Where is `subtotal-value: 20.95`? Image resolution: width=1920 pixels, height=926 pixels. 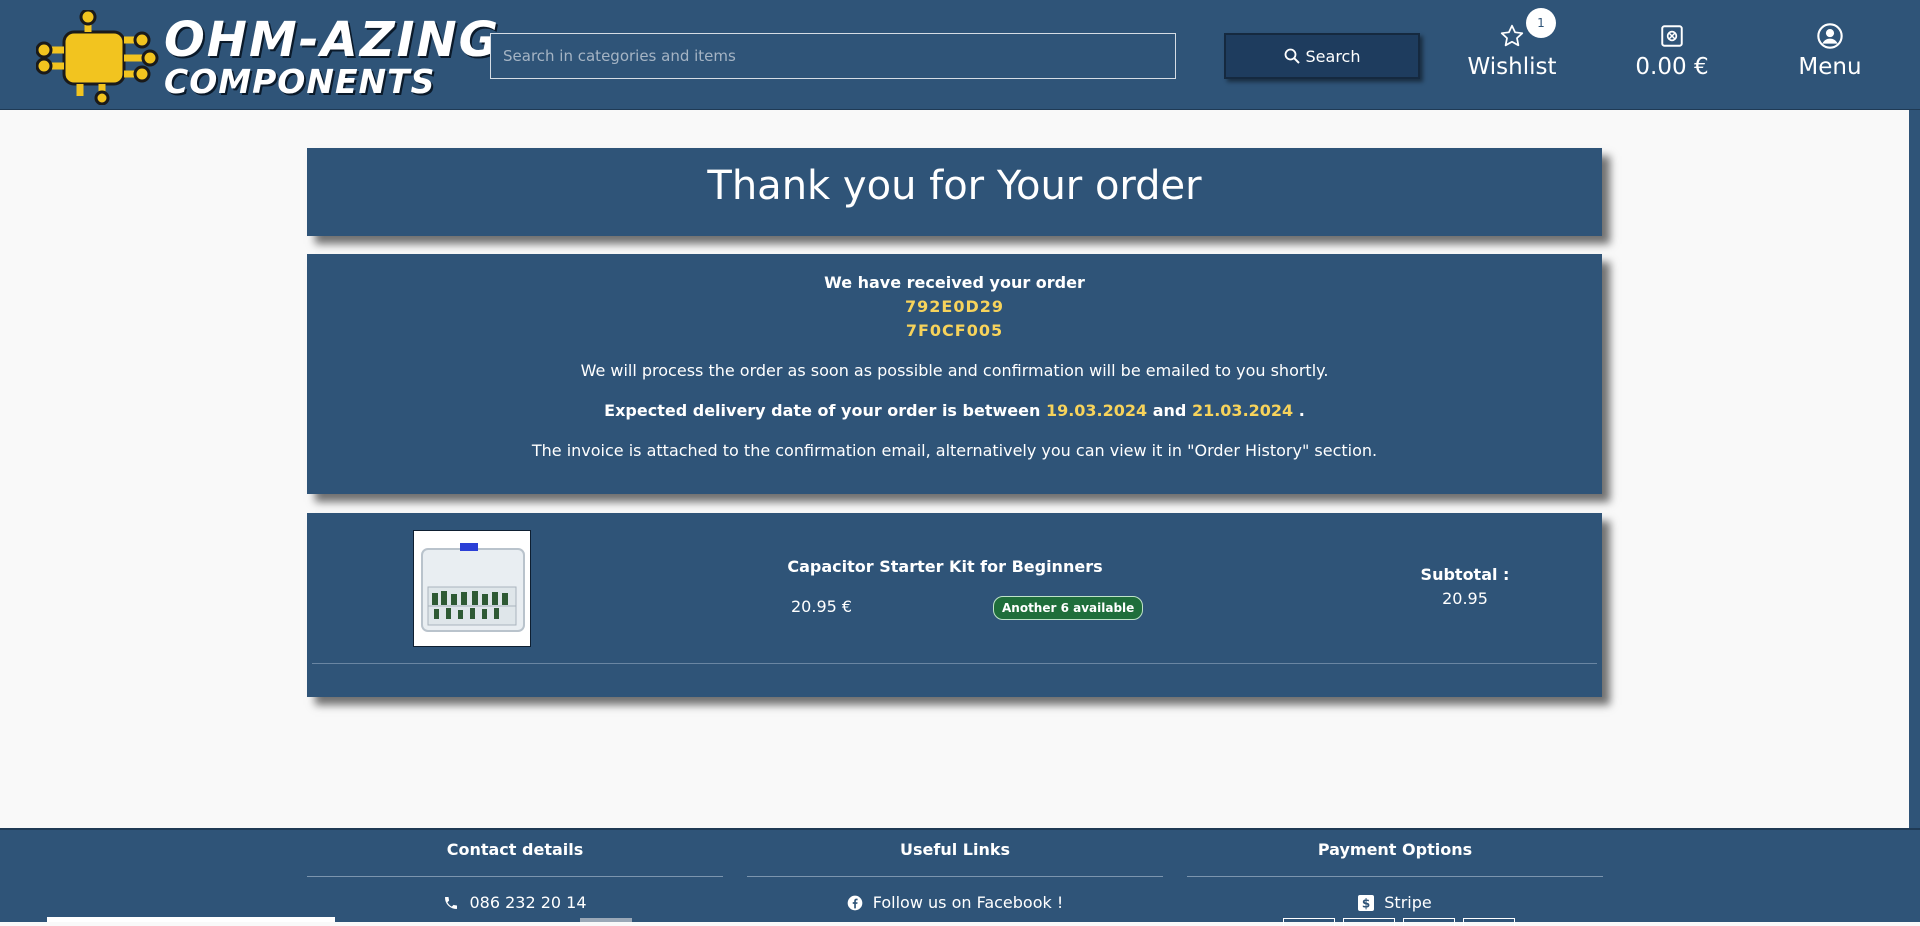
subtotal-value: 20.95 is located at coordinates (1465, 598).